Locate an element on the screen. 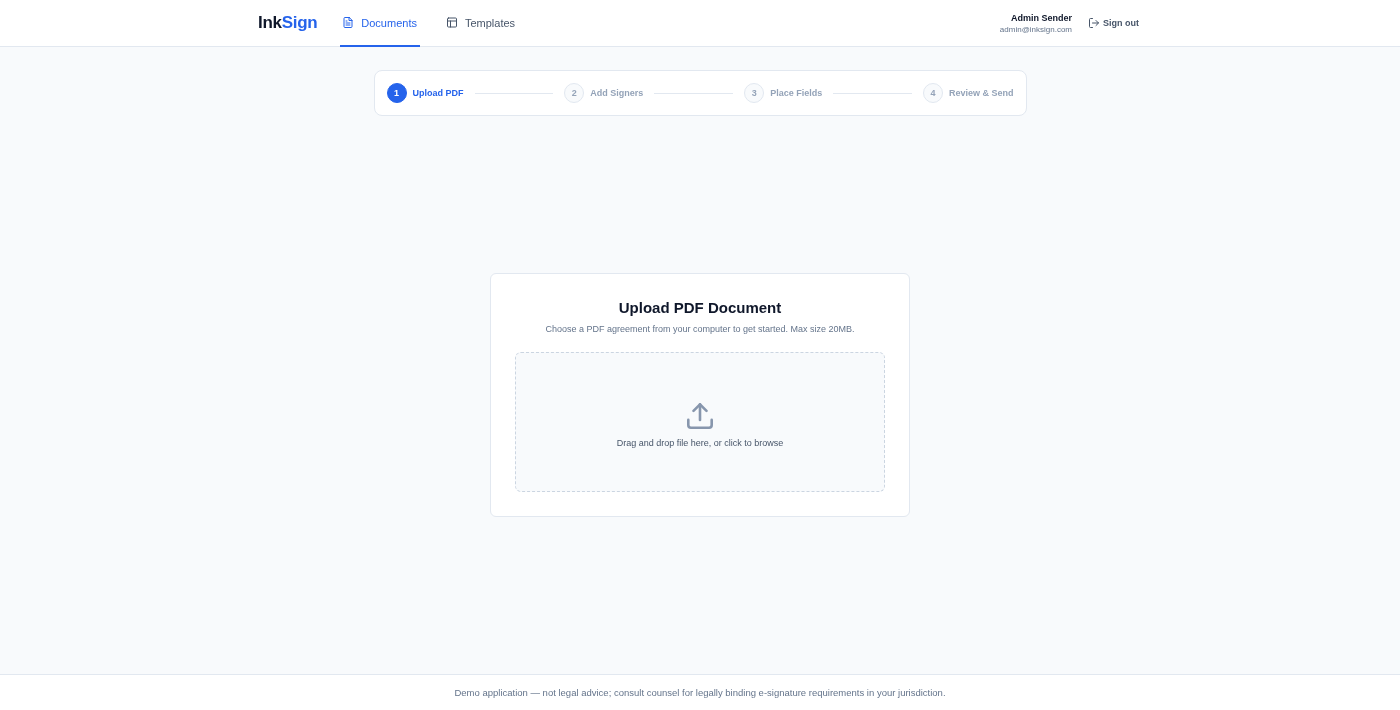  step-label: Add Signers is located at coordinates (617, 93).